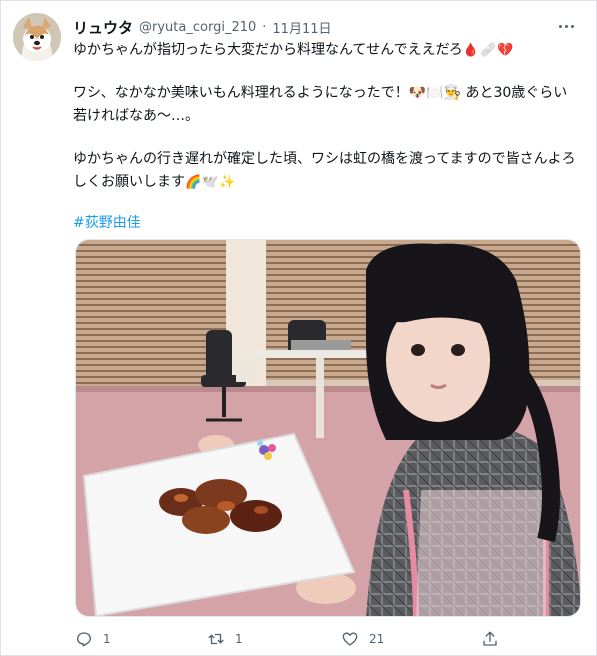 The width and height of the screenshot is (597, 656). What do you see at coordinates (301, 27) in the screenshot?
I see `tweet-date: 11月11日` at bounding box center [301, 27].